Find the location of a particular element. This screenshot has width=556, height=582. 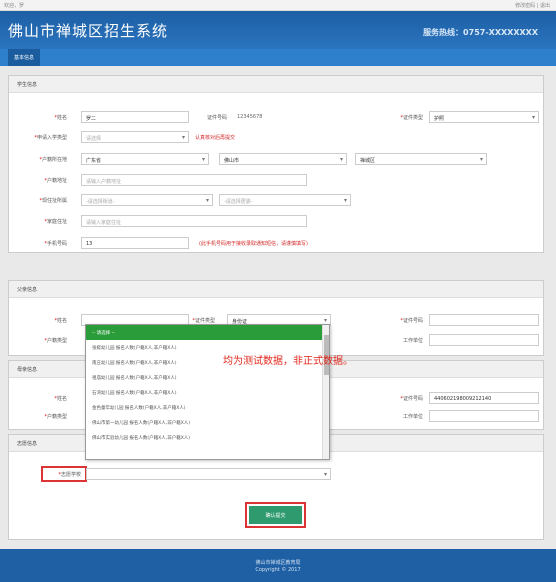

mother-cert-no-label: *证件号码 is located at coordinates (411, 399).